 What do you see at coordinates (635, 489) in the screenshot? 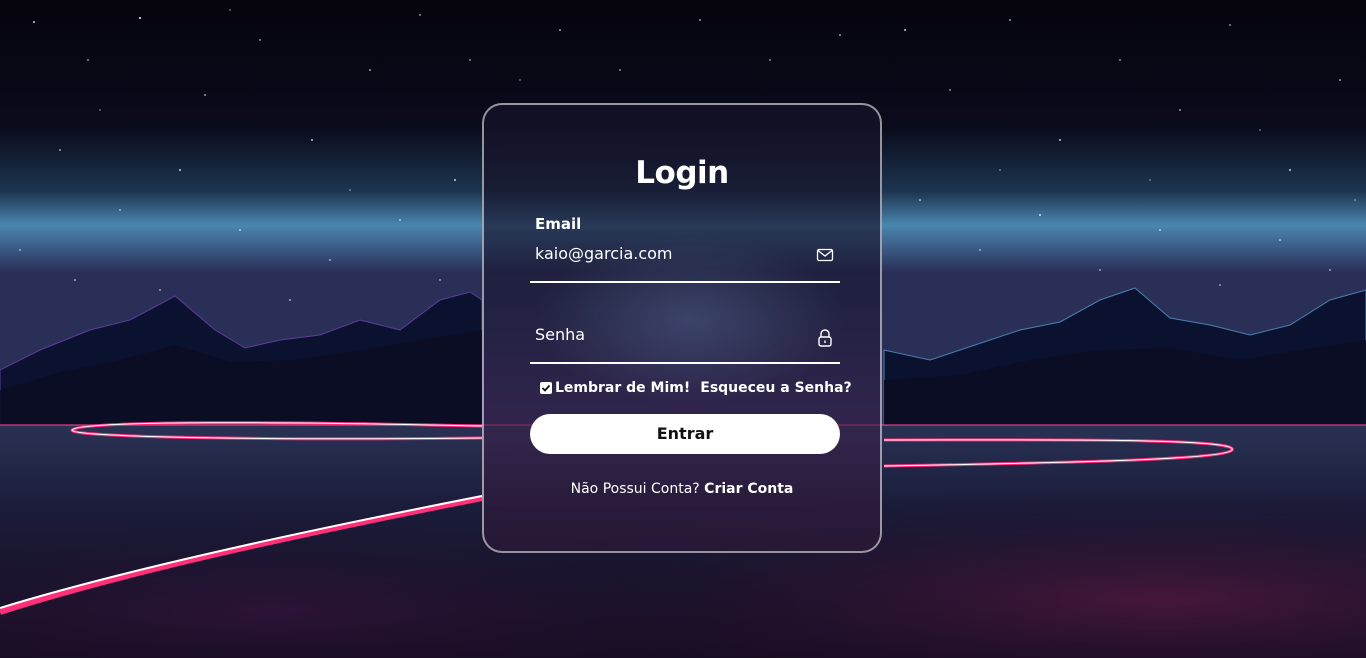
I see `signup-prompt: Não Possui Conta?` at bounding box center [635, 489].